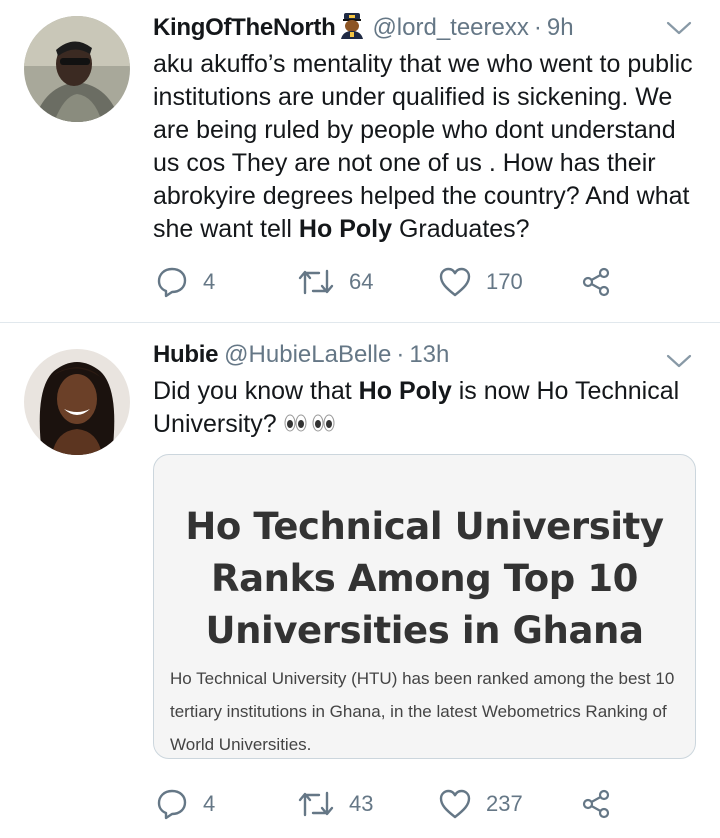 The height and width of the screenshot is (838, 720). Describe the element at coordinates (185, 355) in the screenshot. I see `display-name: Hubie` at that location.